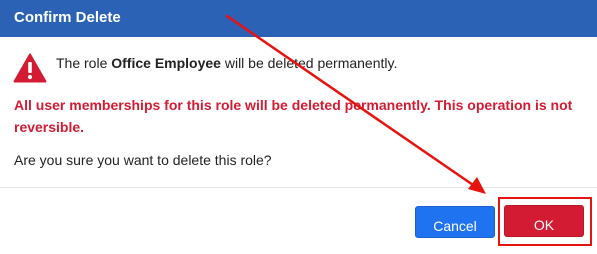 The image size is (597, 254). Describe the element at coordinates (30, 68) in the screenshot. I see `warning-triangle-icon` at that location.